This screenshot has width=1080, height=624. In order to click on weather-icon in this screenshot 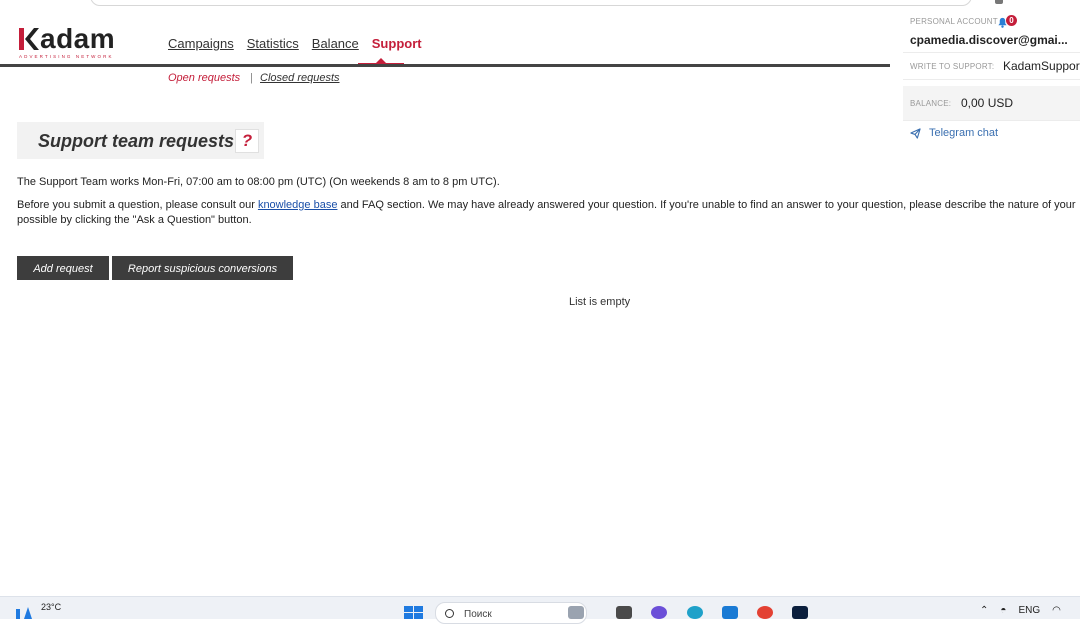, I will do `click(26, 612)`.